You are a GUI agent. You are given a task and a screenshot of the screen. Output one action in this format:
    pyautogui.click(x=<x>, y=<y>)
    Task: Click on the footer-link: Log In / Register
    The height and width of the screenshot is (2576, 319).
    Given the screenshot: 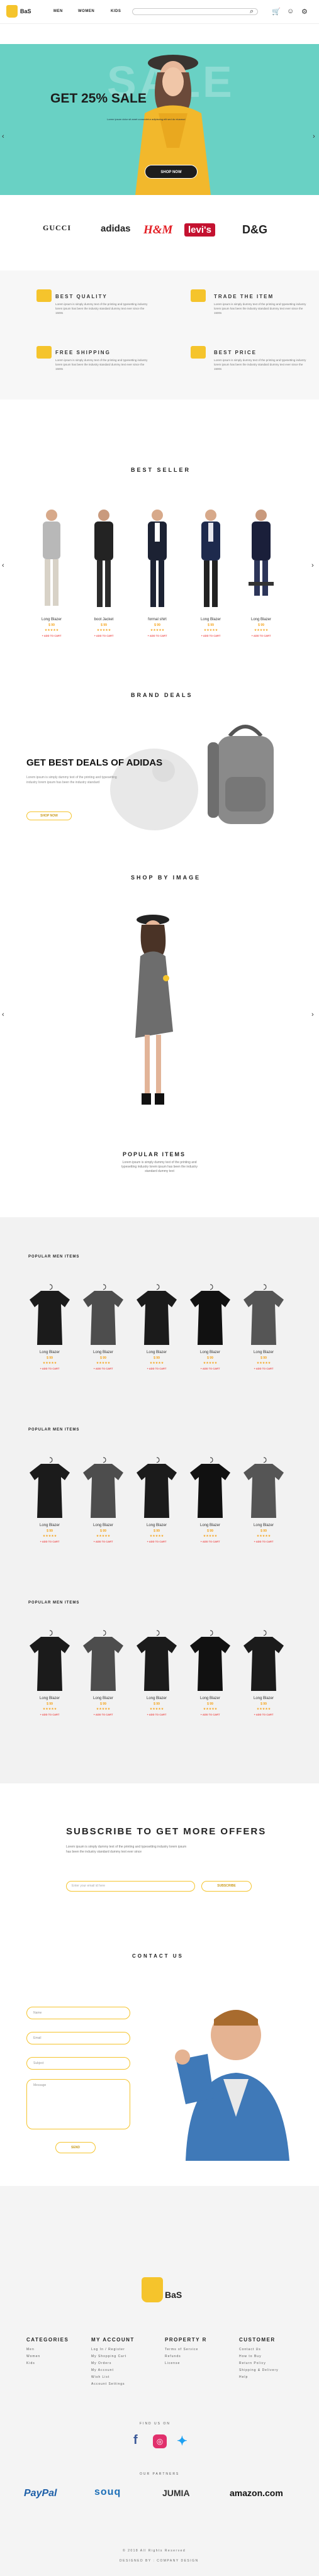 What is the action you would take?
    pyautogui.click(x=108, y=2349)
    